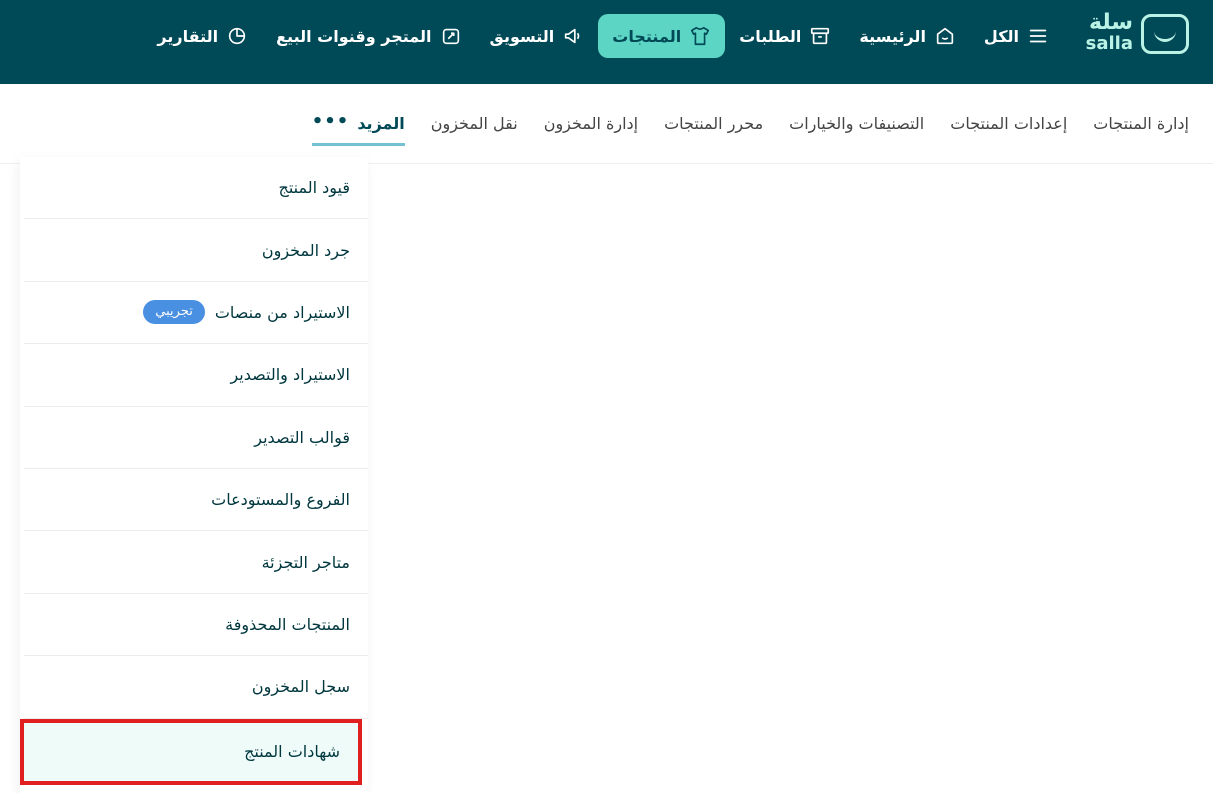 The width and height of the screenshot is (1213, 793). What do you see at coordinates (572, 36) in the screenshot?
I see `megaphone-icon` at bounding box center [572, 36].